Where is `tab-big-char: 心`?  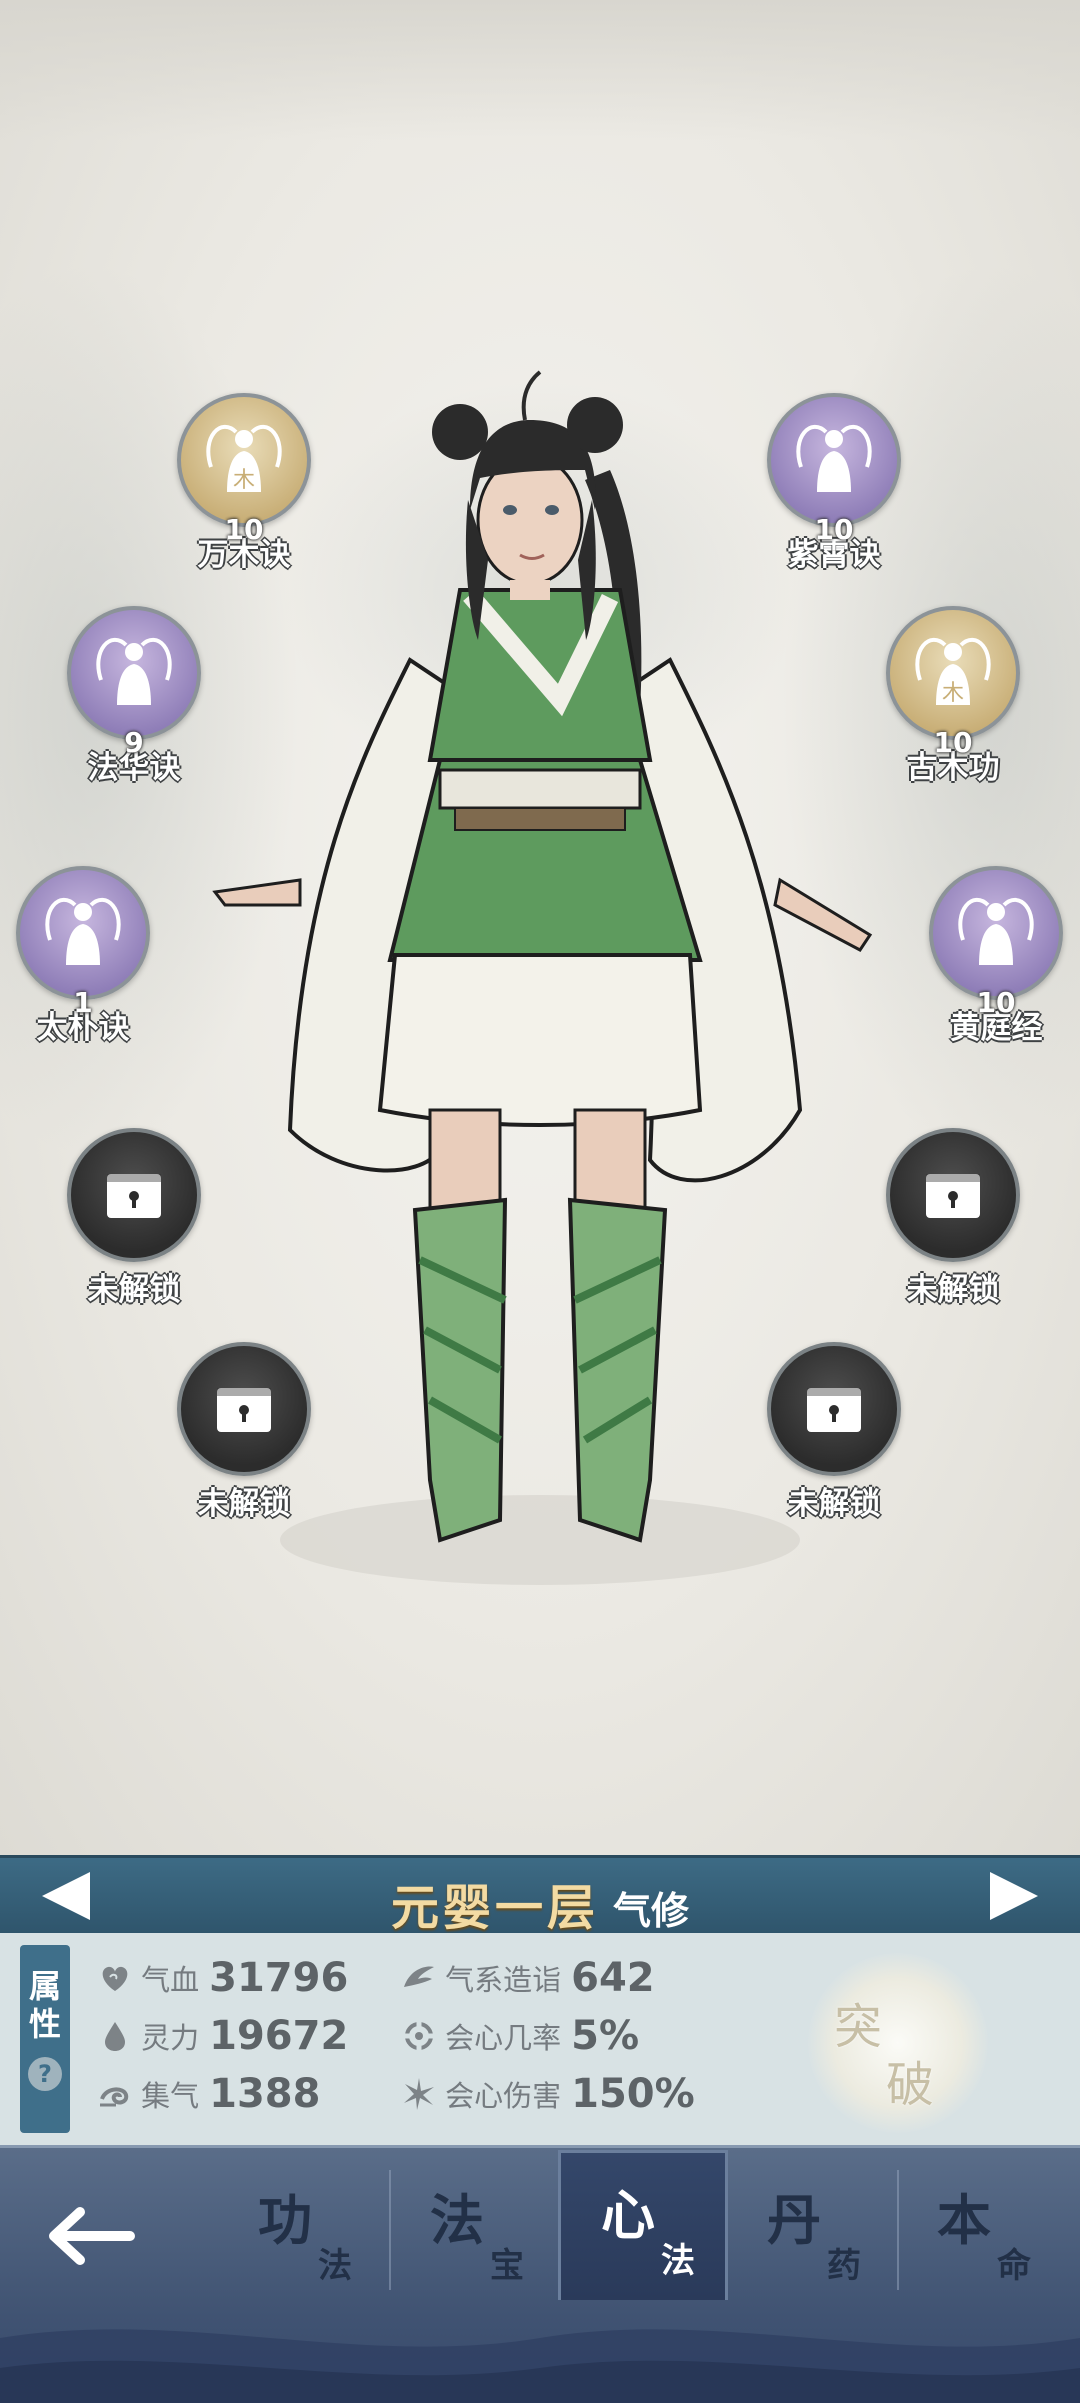 tab-big-char: 心 is located at coordinates (628, 2215).